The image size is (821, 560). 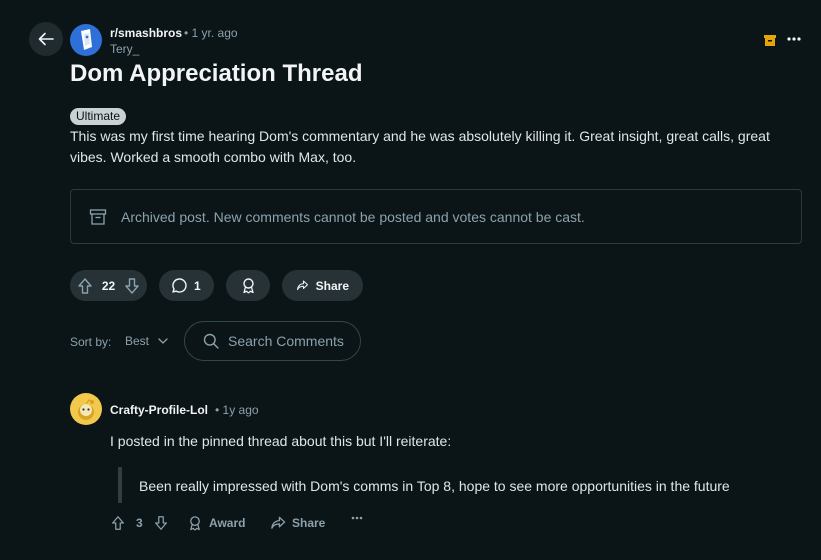 I want to click on search-comments-input: Search Comments, so click(x=272, y=341).